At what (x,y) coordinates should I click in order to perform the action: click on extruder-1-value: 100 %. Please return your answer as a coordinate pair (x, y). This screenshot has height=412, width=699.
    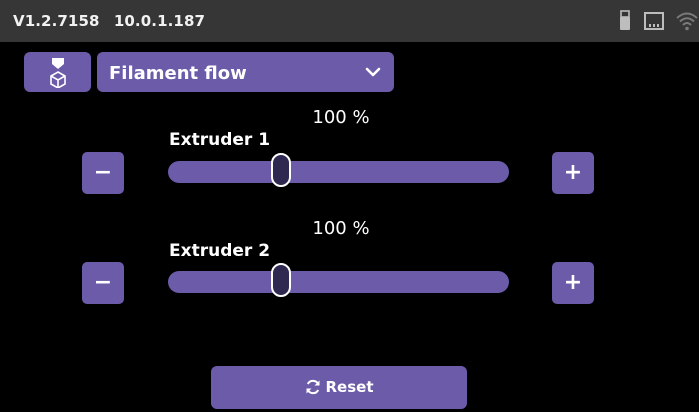
    Looking at the image, I should click on (341, 117).